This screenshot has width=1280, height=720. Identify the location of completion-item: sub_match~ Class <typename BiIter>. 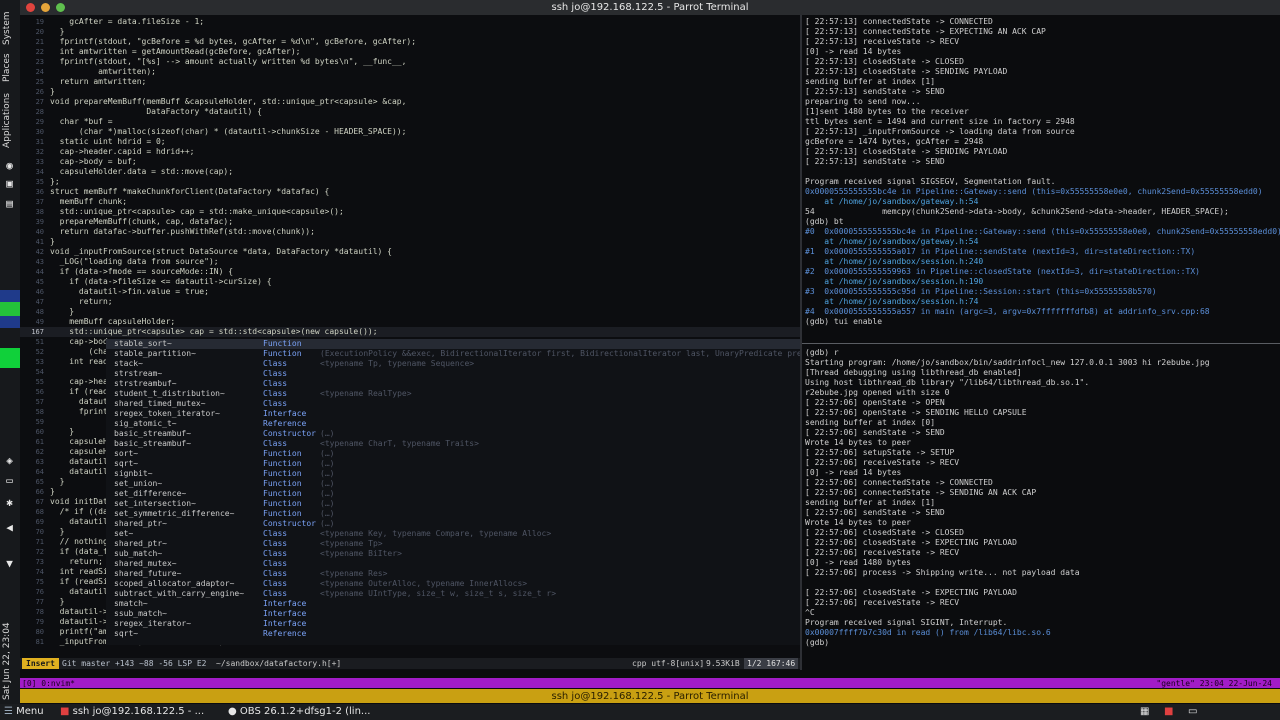
(453, 554).